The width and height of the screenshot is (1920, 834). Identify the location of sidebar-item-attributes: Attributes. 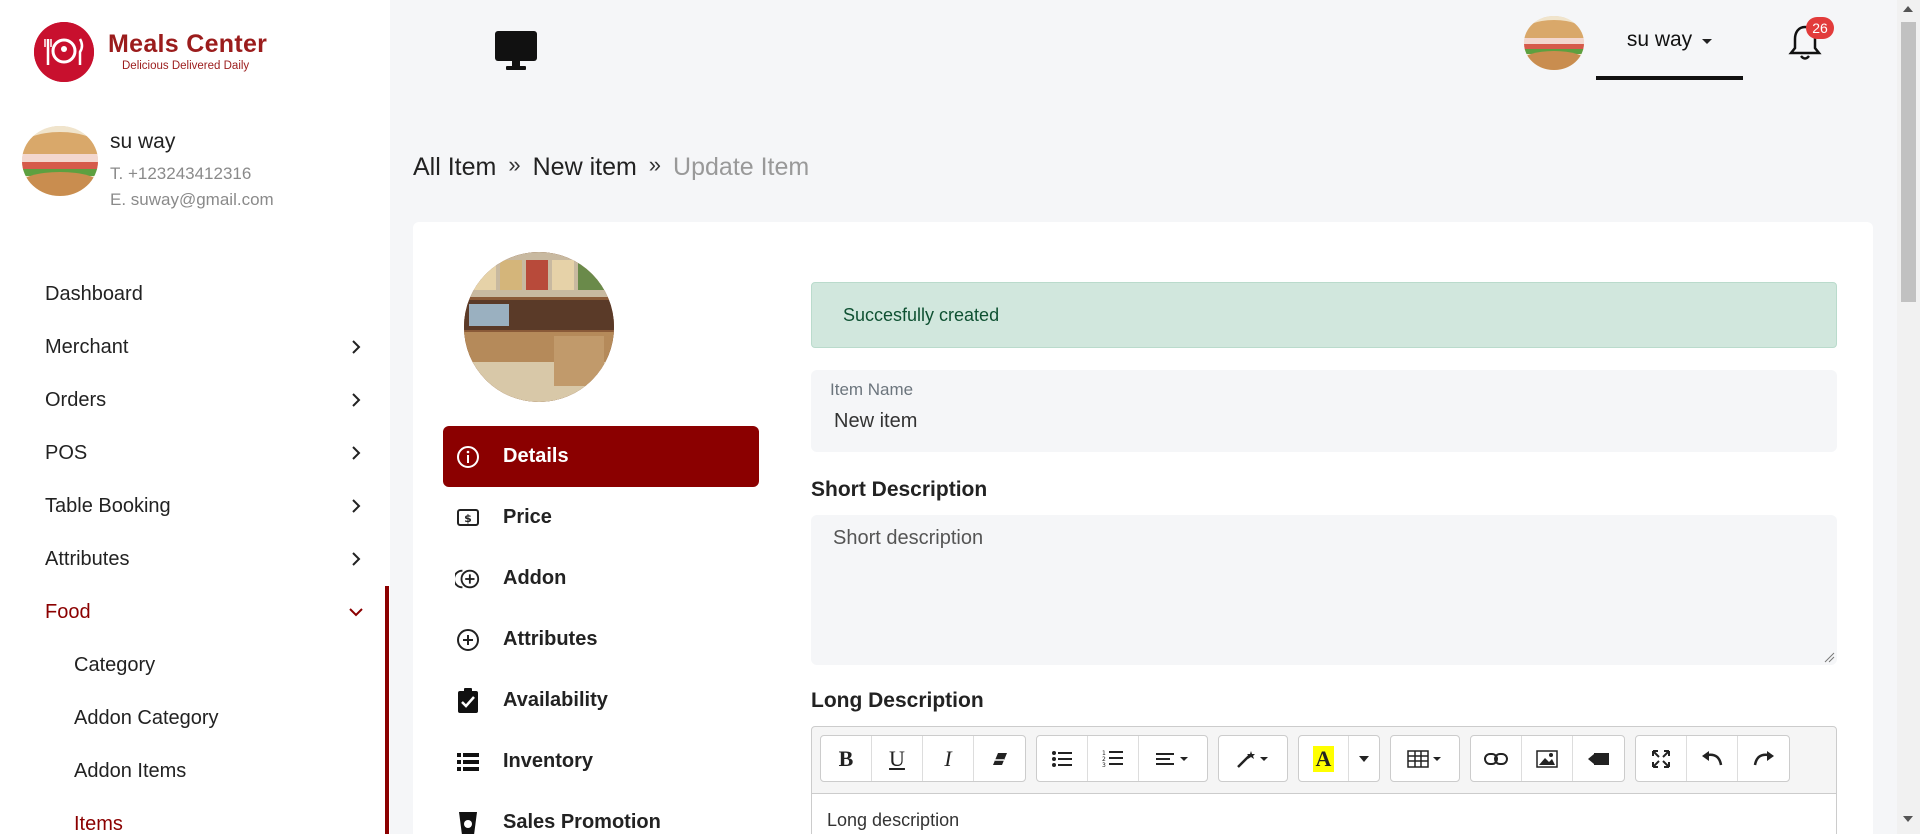
(195, 559).